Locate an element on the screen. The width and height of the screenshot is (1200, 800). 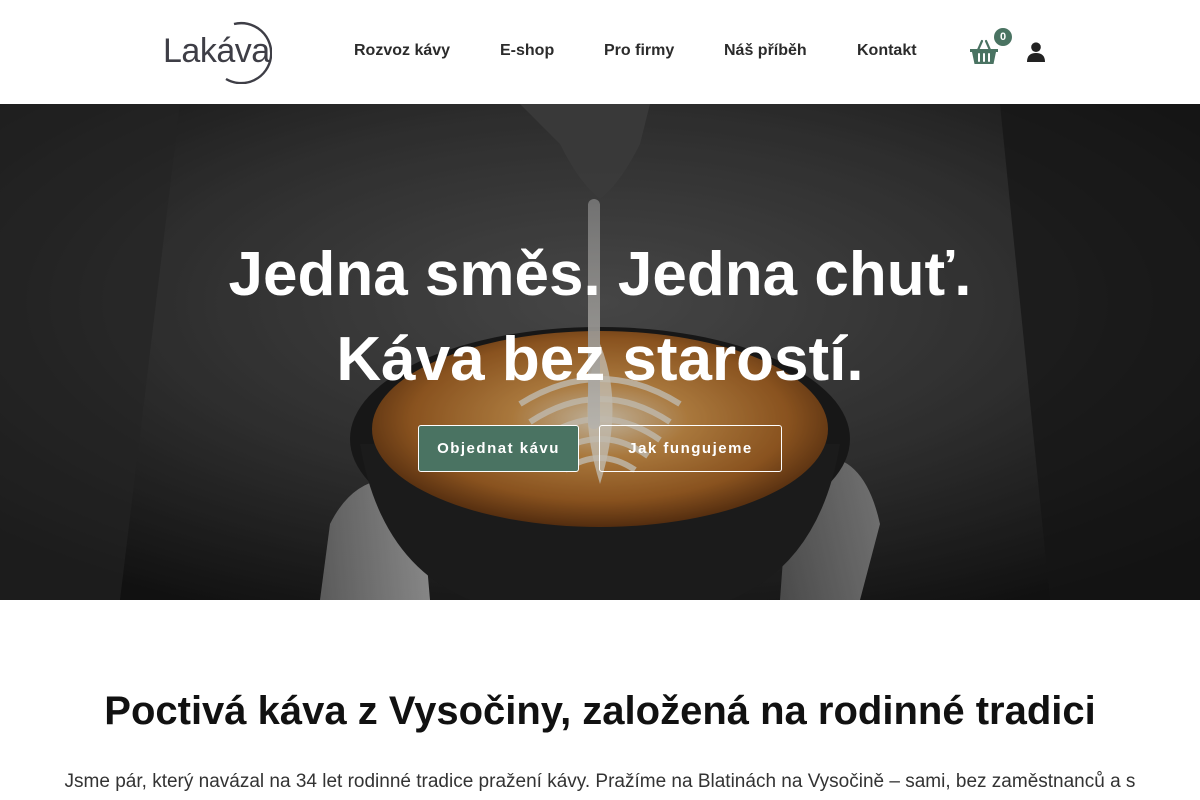
nav-rozvoz-kavy: Rozvoz kávy is located at coordinates (402, 51).